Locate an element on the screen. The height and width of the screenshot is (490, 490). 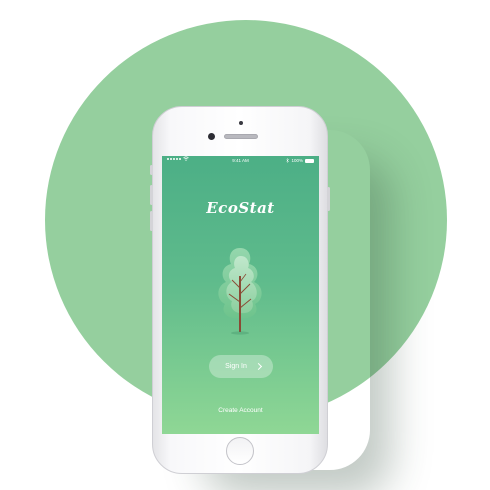
volume-down-button is located at coordinates (151, 221).